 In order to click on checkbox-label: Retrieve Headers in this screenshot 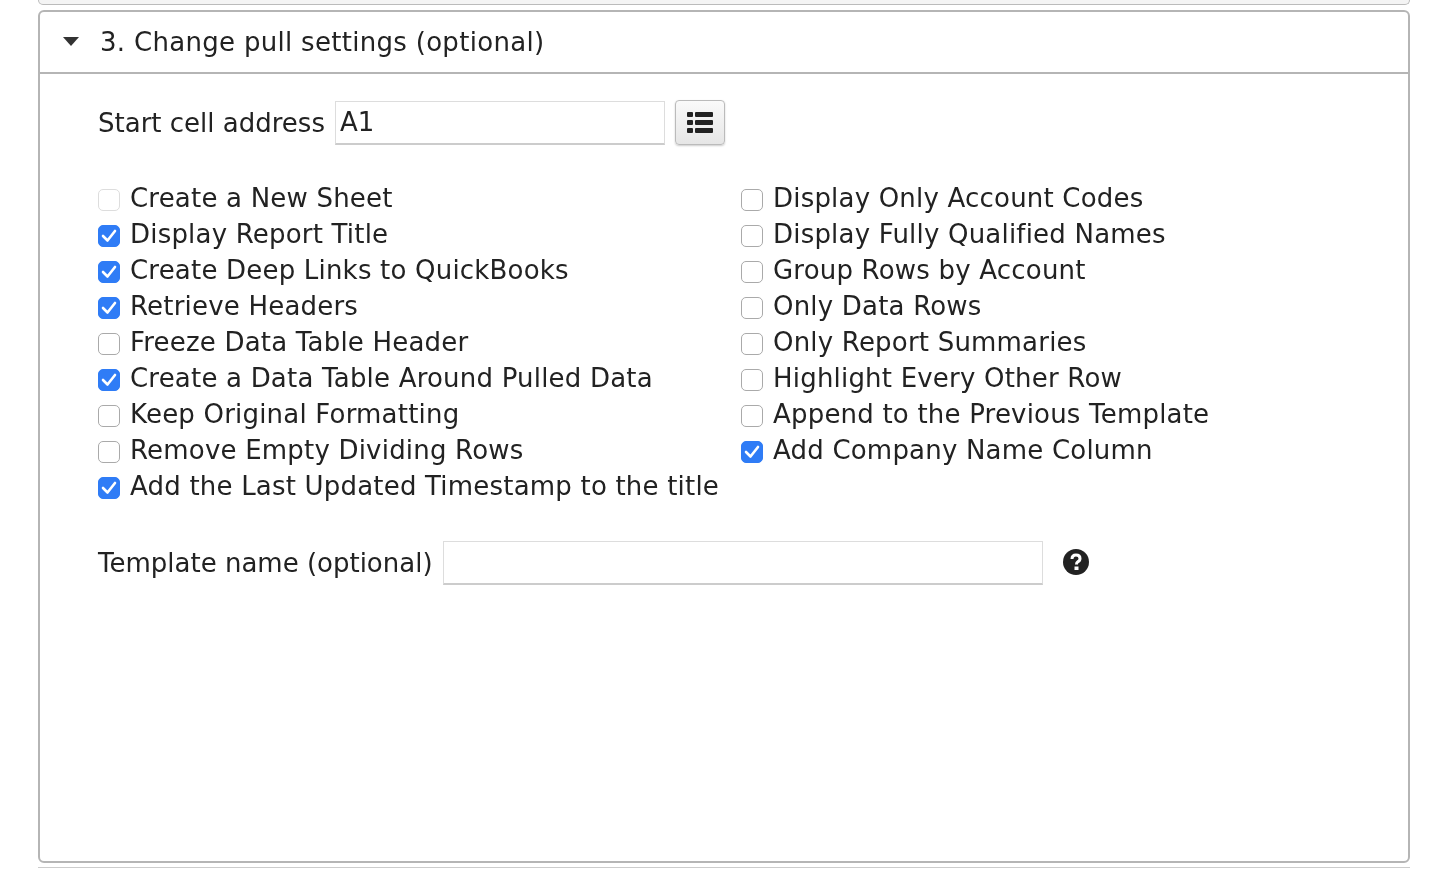, I will do `click(244, 306)`.